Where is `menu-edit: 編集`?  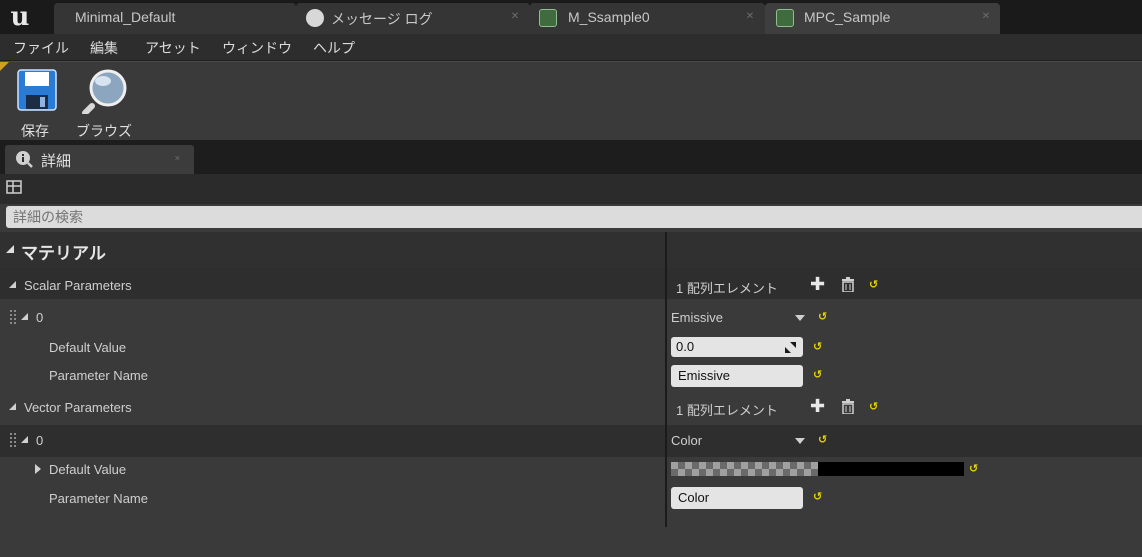 menu-edit: 編集 is located at coordinates (104, 48).